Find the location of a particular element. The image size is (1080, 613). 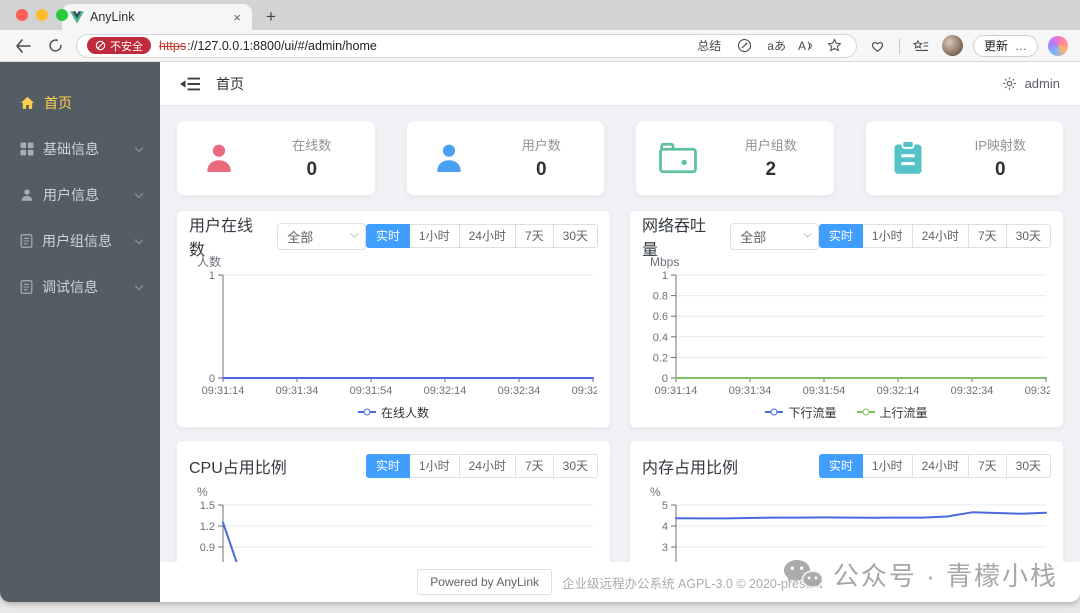

copilot-icon is located at coordinates (1058, 45).